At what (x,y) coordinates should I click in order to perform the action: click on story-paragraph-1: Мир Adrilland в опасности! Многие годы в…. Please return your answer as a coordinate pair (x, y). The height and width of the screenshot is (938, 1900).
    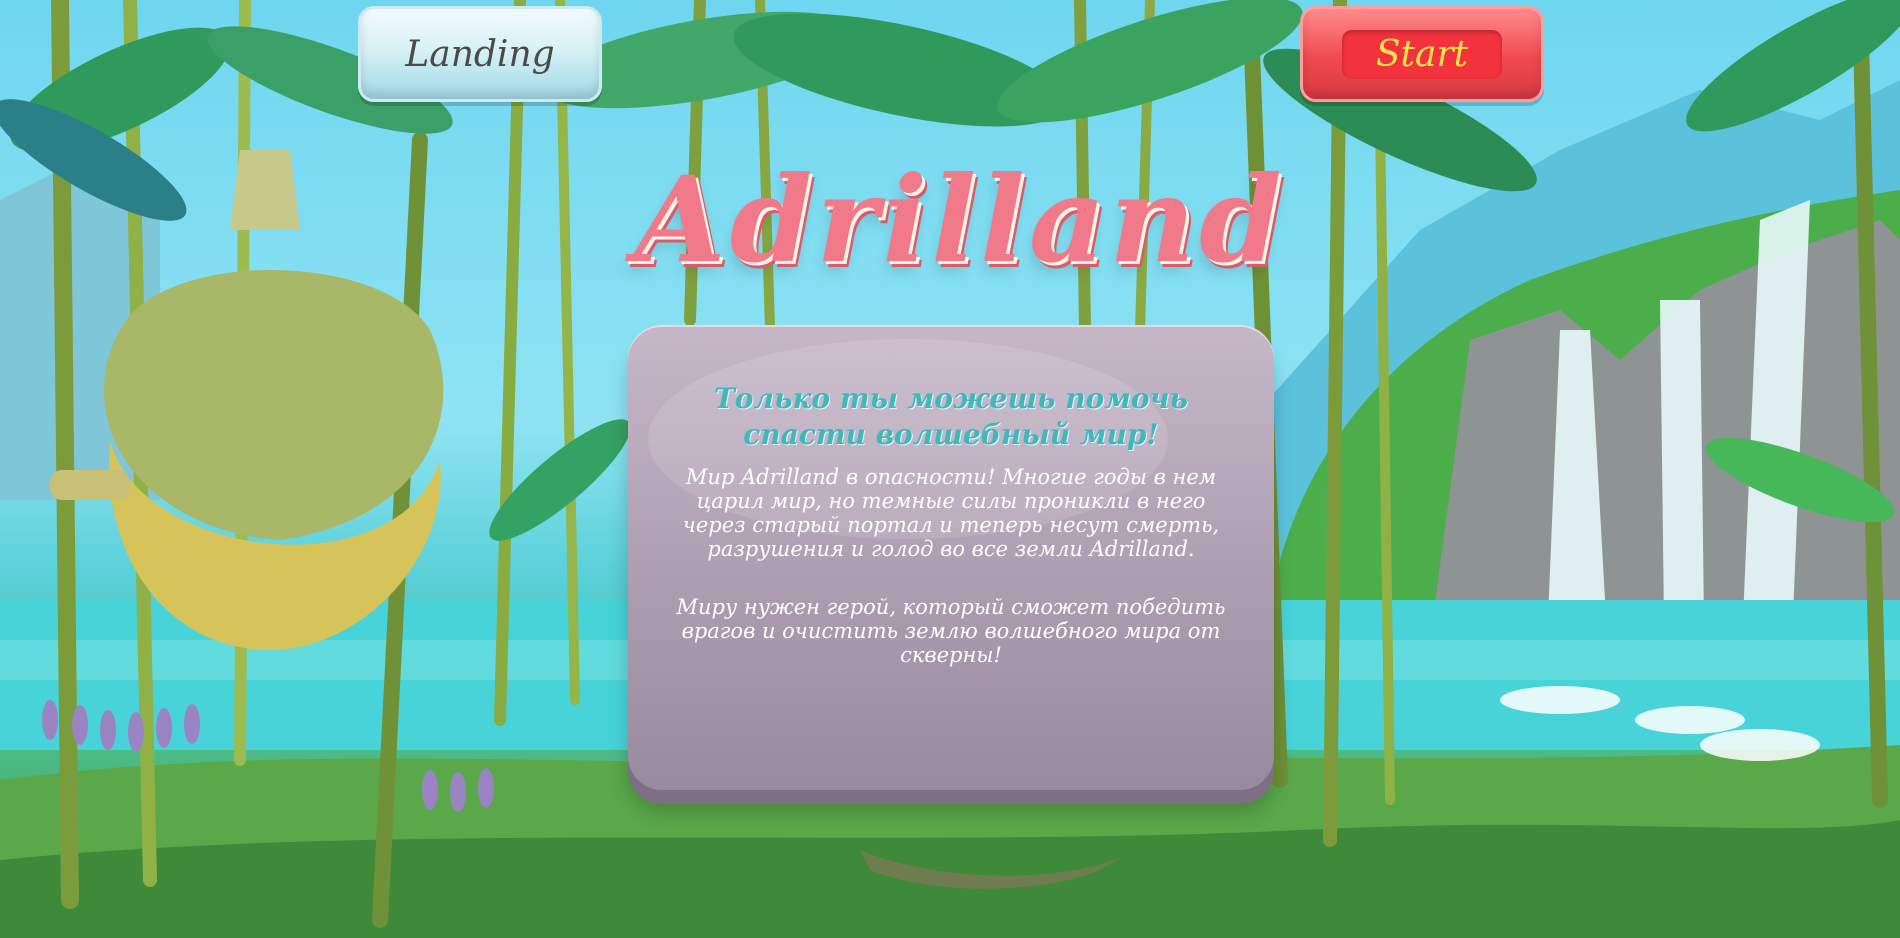
    Looking at the image, I should click on (951, 513).